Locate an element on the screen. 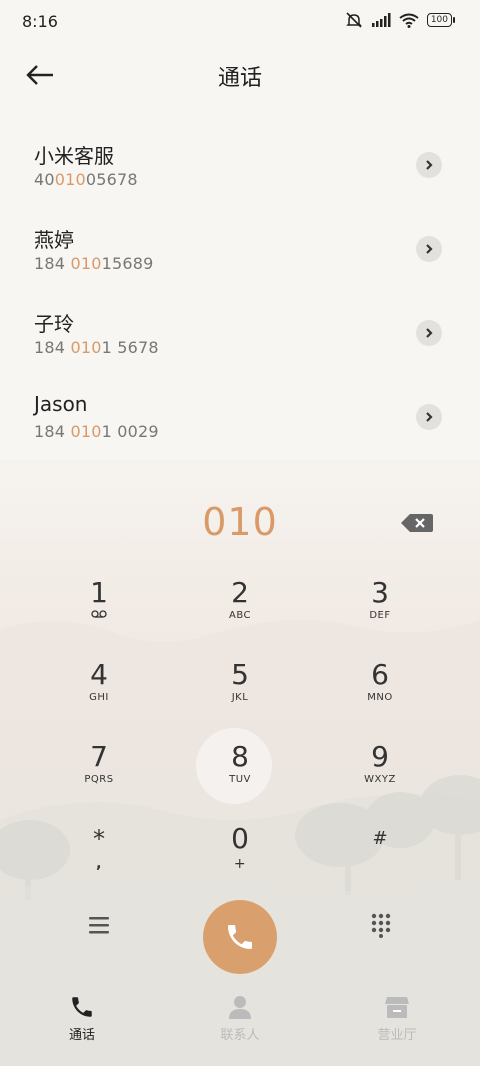 The image size is (480, 1066). contact-number: 184 0101 0029 is located at coordinates (96, 431).